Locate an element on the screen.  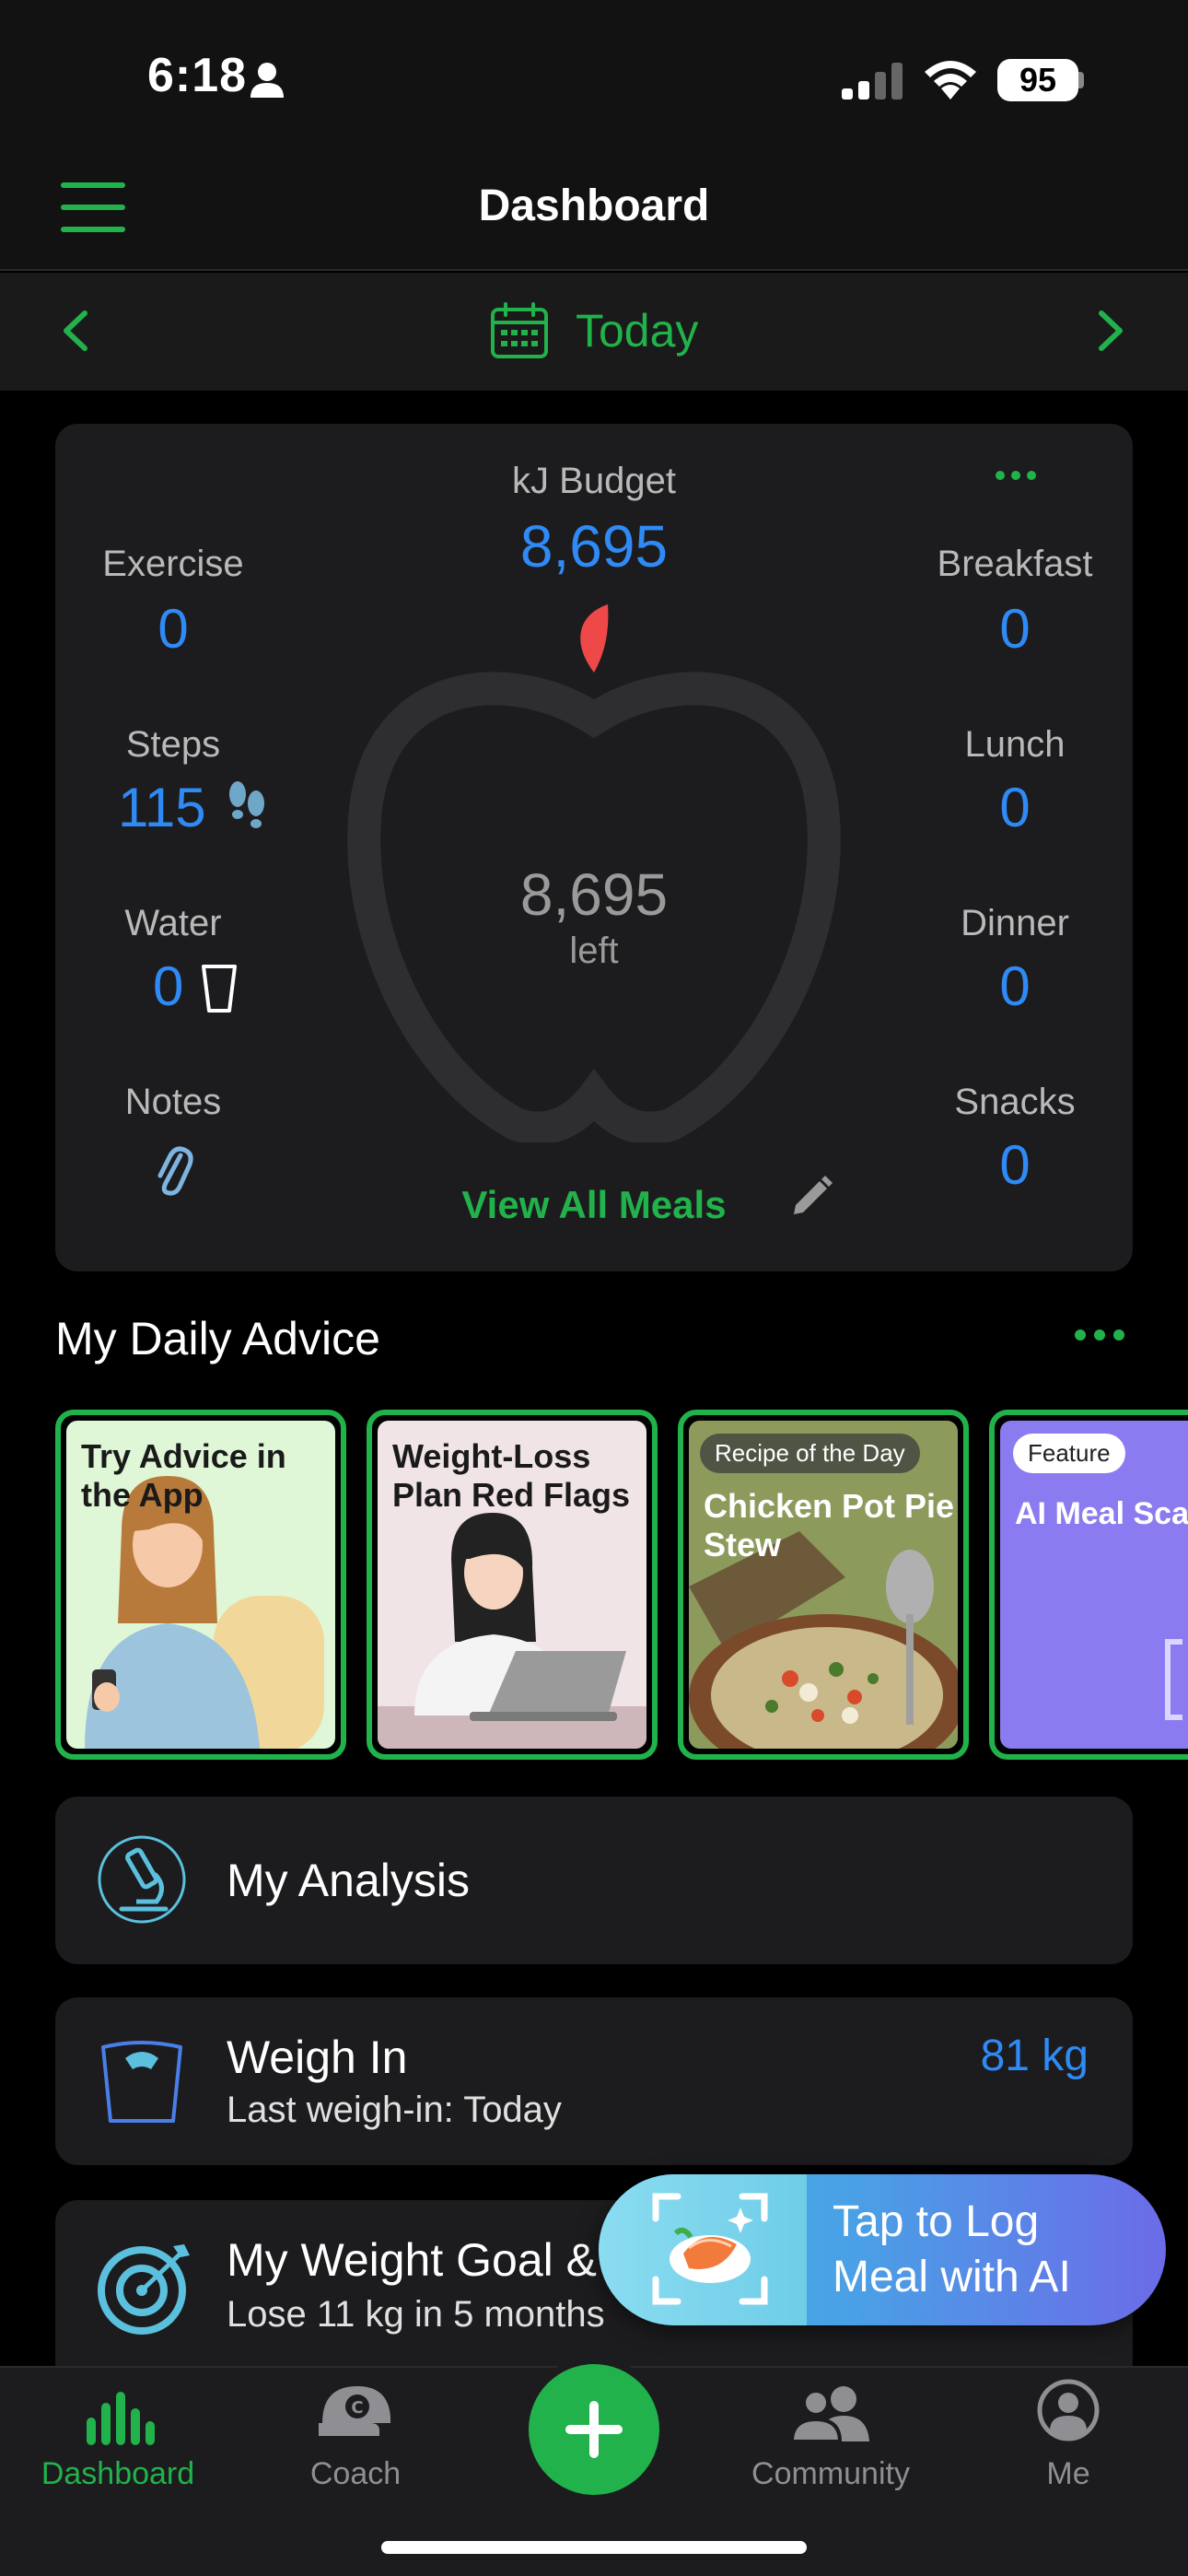
community-icon is located at coordinates (830, 2413).